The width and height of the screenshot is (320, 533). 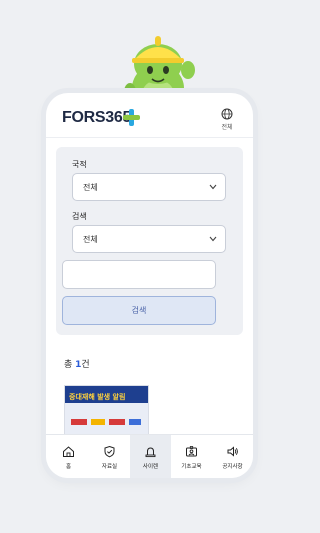 I want to click on card-banner: 중대재해 발생 알림, so click(x=106, y=394).